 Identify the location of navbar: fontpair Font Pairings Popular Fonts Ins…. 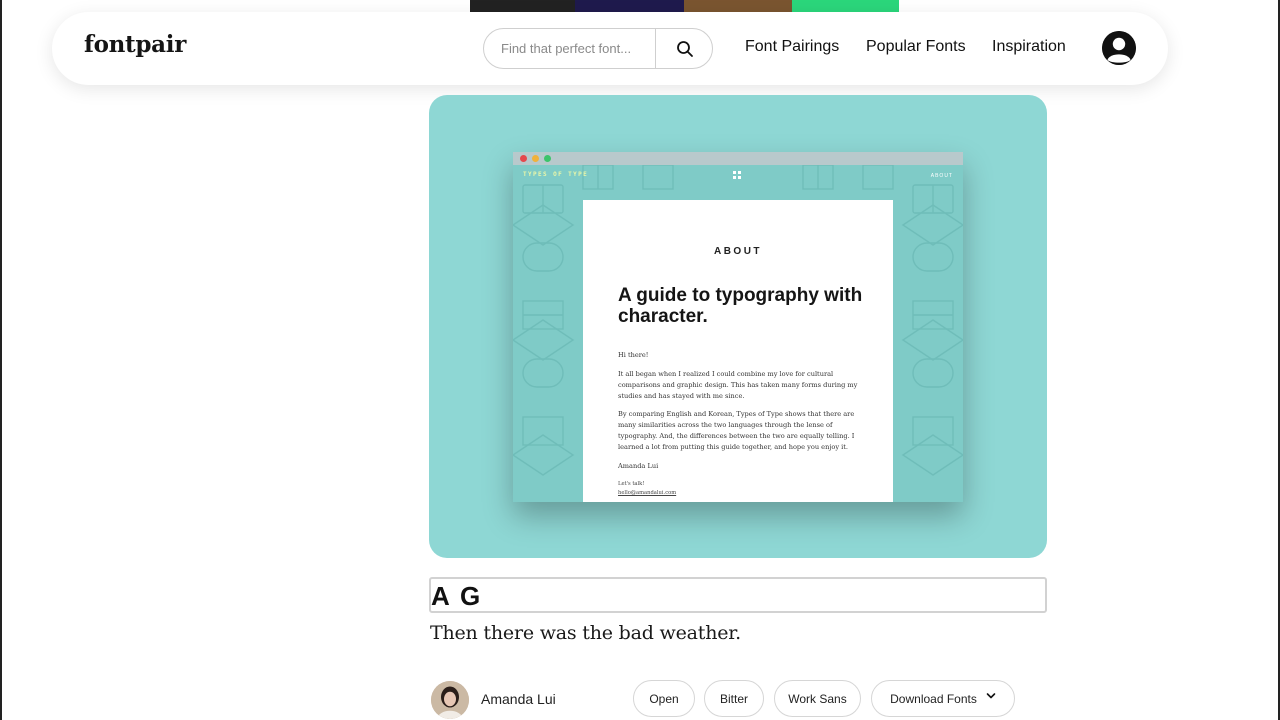
(610, 48).